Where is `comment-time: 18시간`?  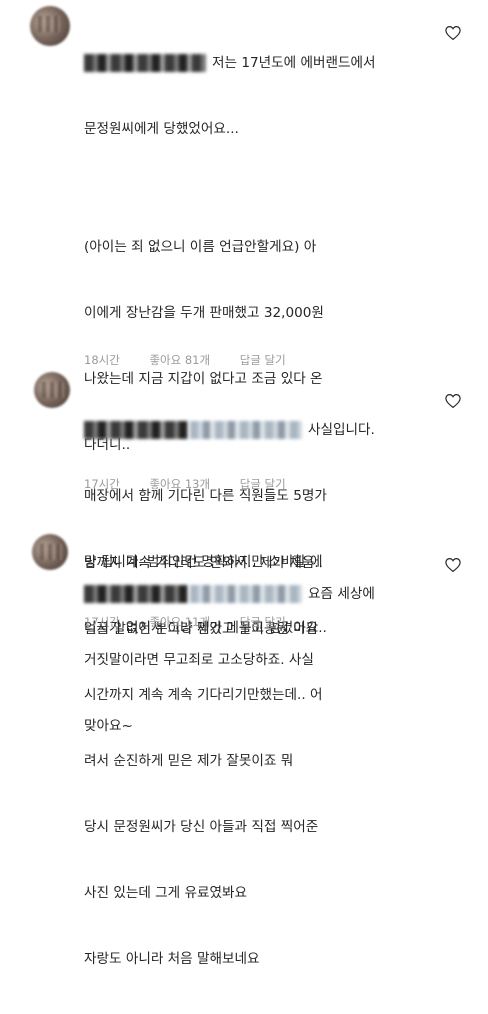 comment-time: 18시간 is located at coordinates (102, 360).